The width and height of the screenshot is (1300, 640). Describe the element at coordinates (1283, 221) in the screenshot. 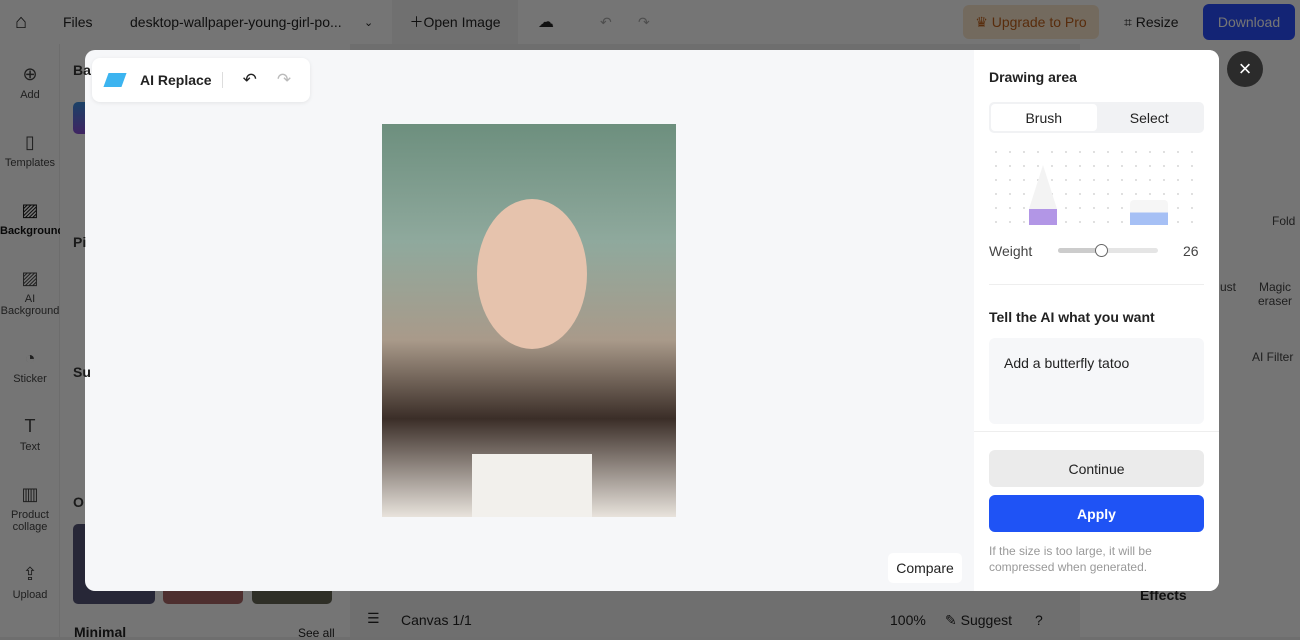

I see `fold-button: Fold` at that location.